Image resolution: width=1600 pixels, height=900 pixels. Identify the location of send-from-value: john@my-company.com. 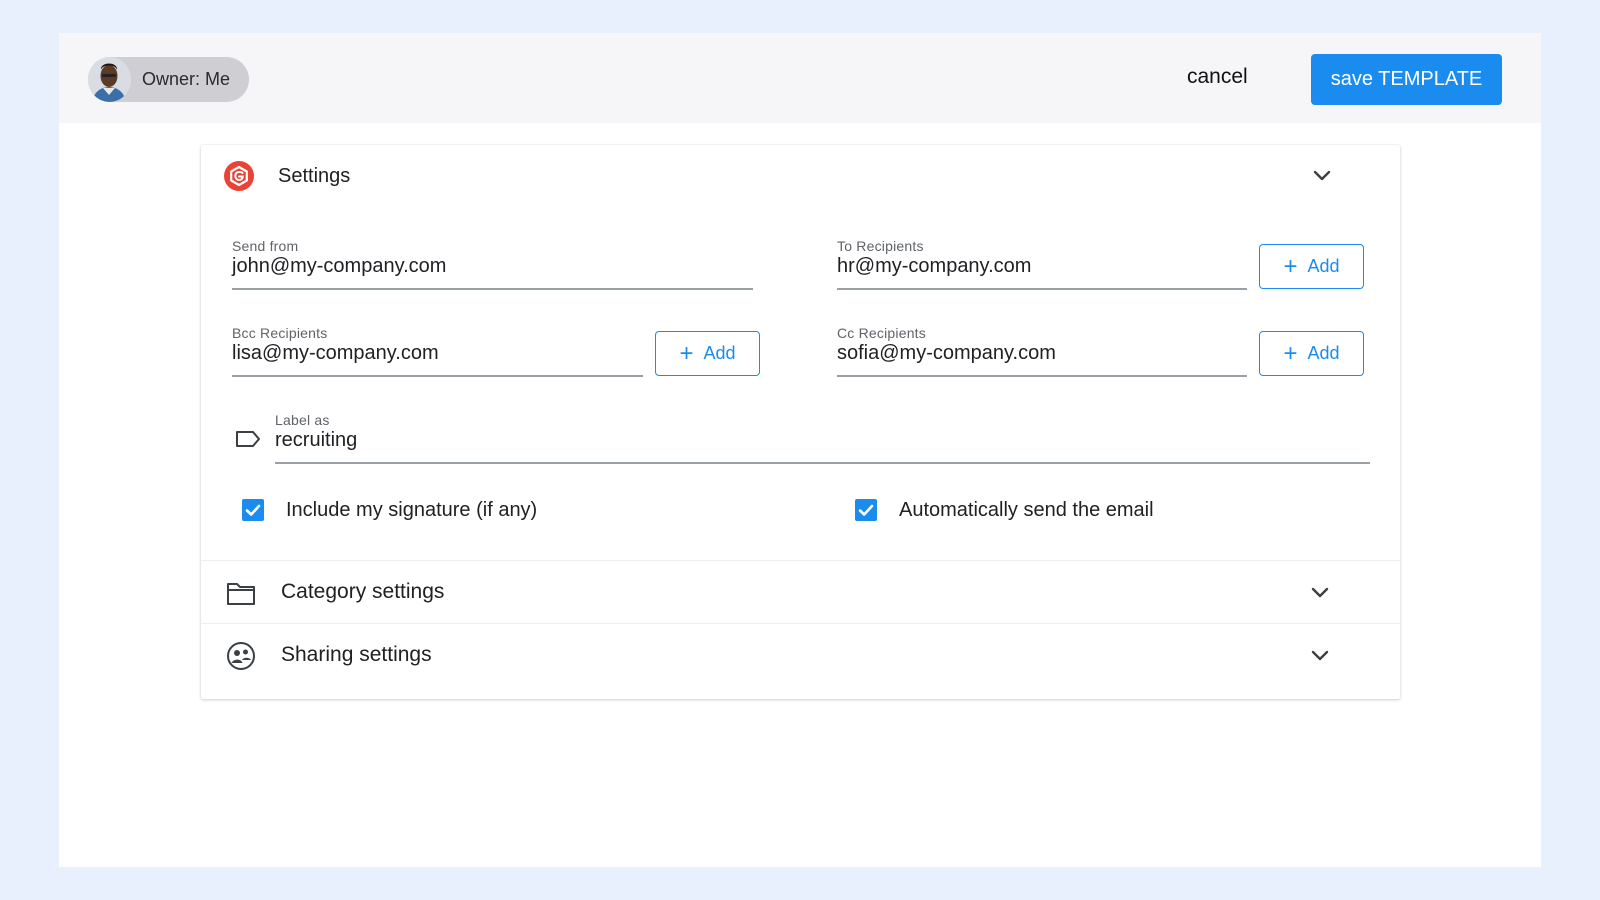
(339, 266).